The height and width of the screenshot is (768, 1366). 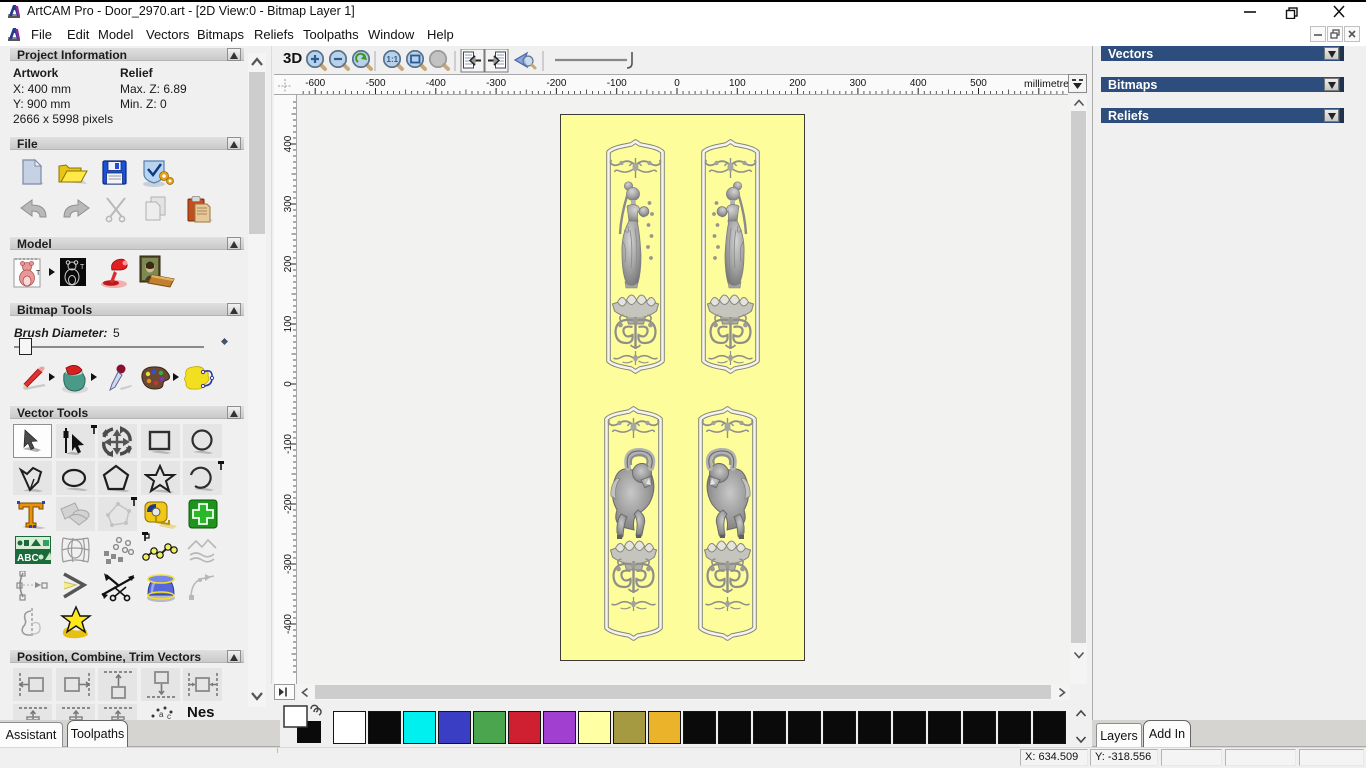 I want to click on svg-text: c, so click(x=169, y=716).